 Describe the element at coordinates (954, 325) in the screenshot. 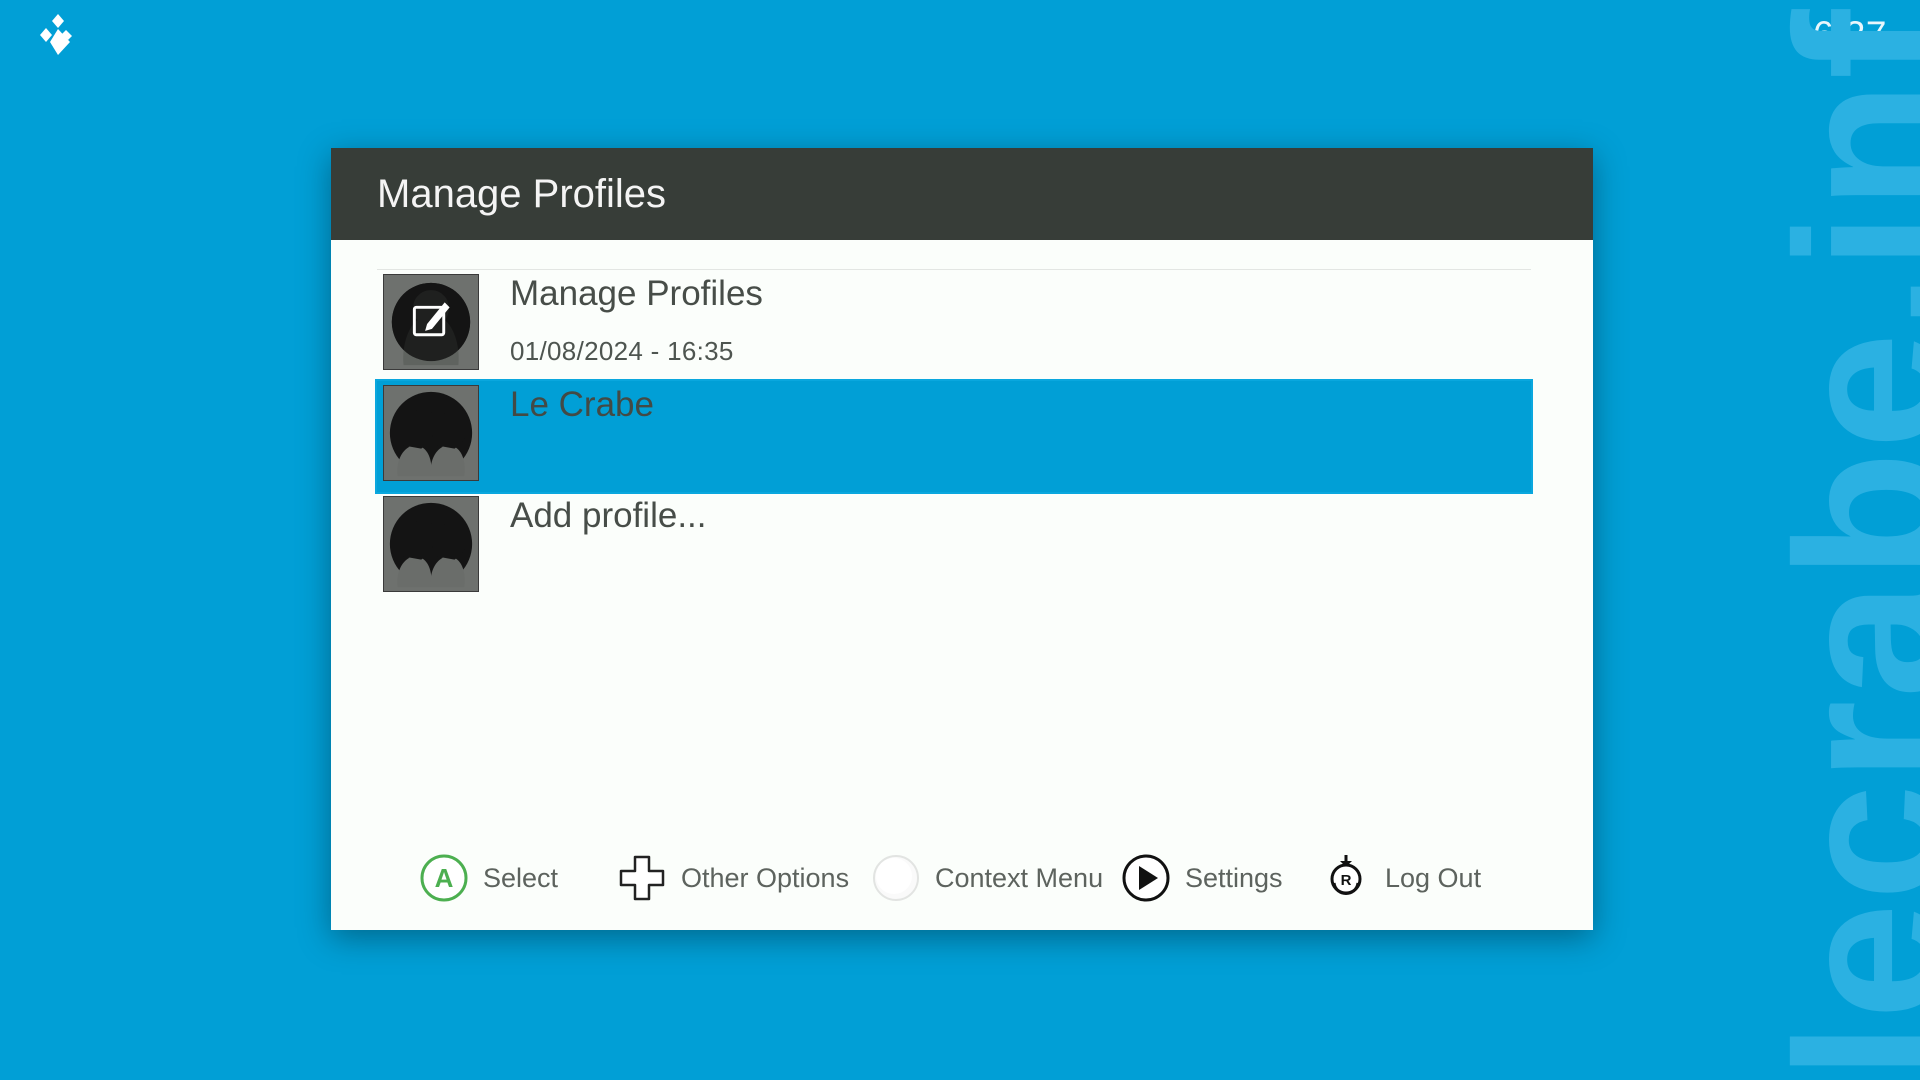

I see `list-item-manage-profiles: Manage Profiles 01/08/2024 - 16:35` at that location.